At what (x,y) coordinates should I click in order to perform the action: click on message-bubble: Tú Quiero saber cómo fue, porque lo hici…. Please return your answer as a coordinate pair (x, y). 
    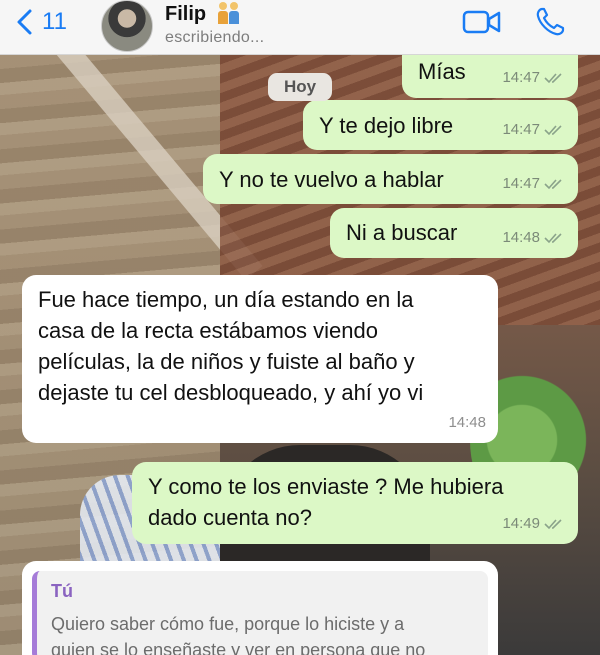
    Looking at the image, I should click on (260, 608).